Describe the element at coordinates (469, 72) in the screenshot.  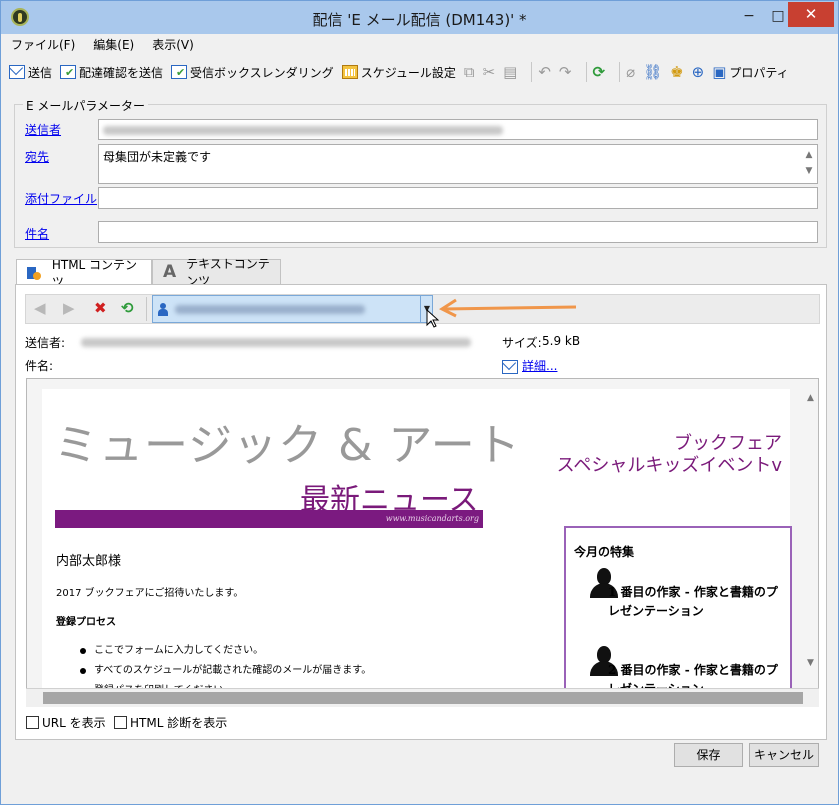
I see `copy-icon: ⧉` at that location.